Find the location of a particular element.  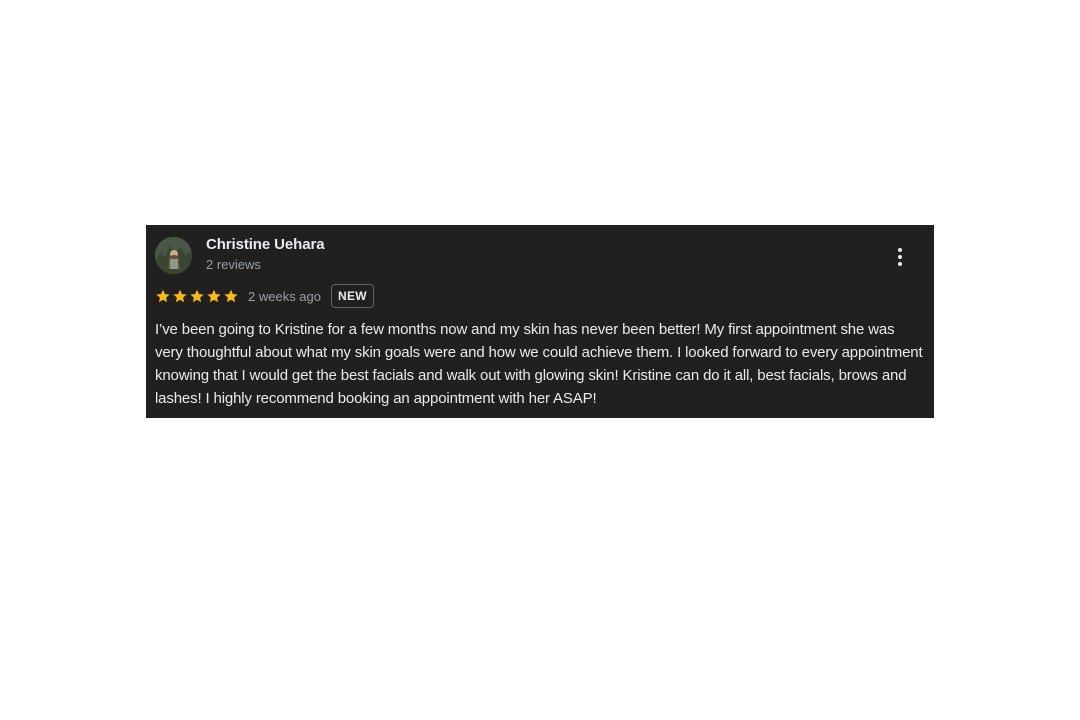

more-vert-icon is located at coordinates (900, 250).